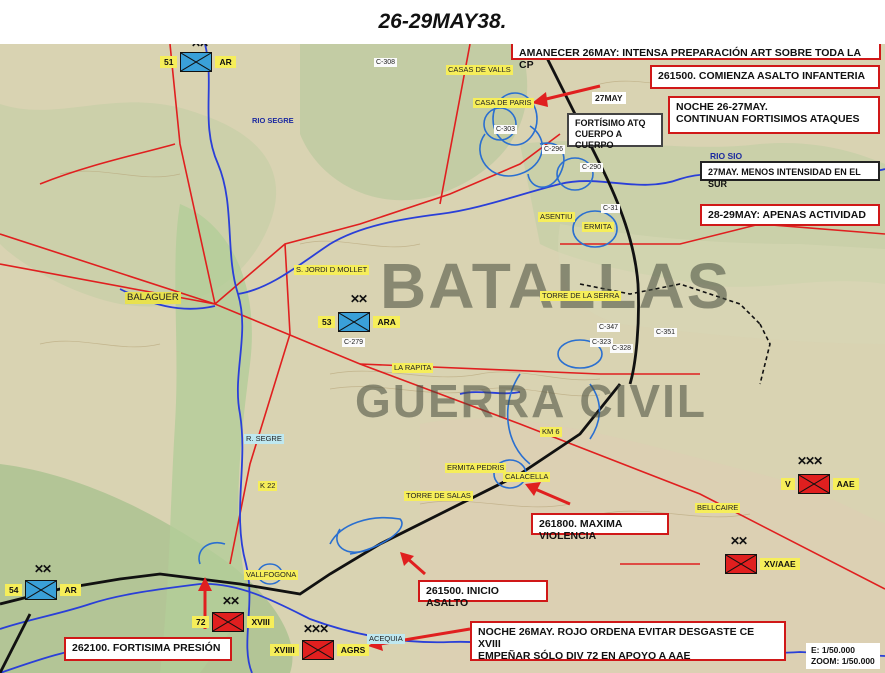  Describe the element at coordinates (810, 461) in the screenshot. I see `echelon-corps-v: ✕✕✕` at that location.